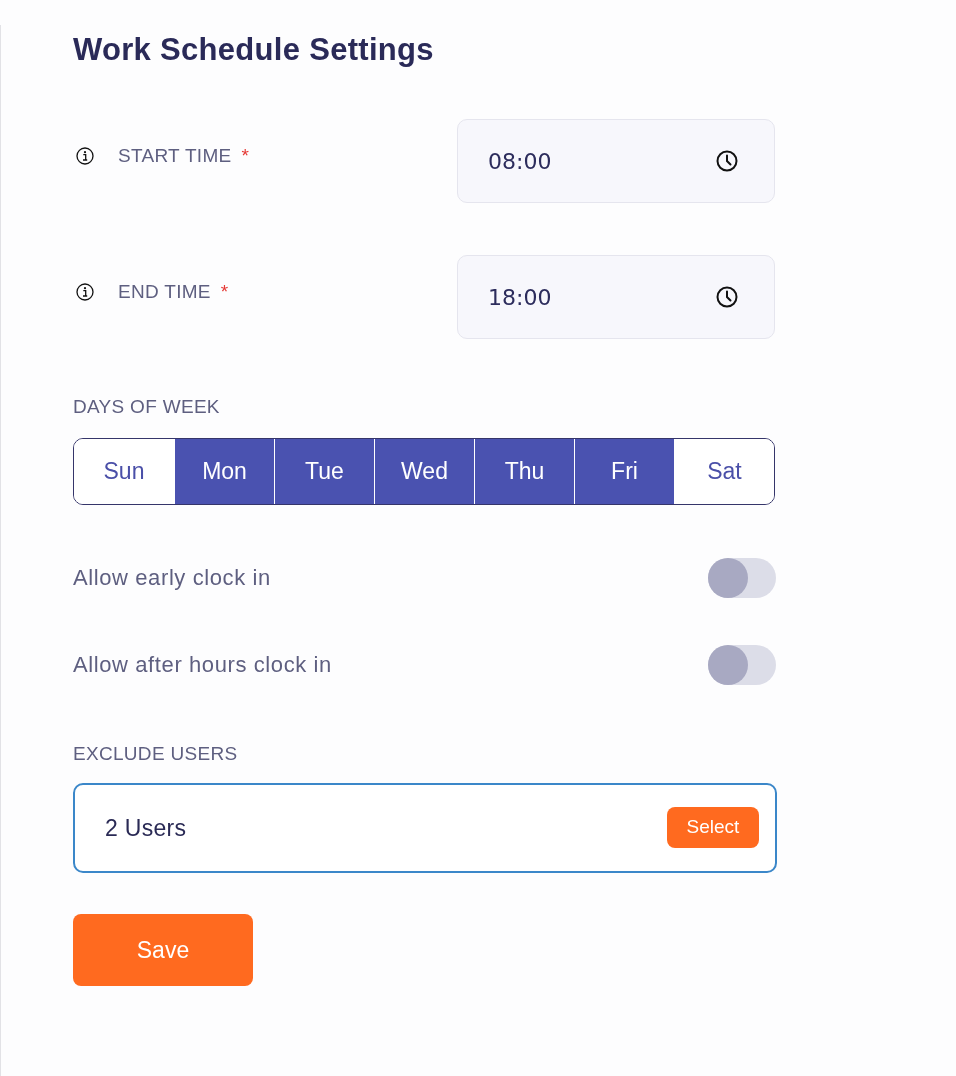 The height and width of the screenshot is (1076, 956). Describe the element at coordinates (524, 471) in the screenshot. I see `day-toggle: Thu` at that location.